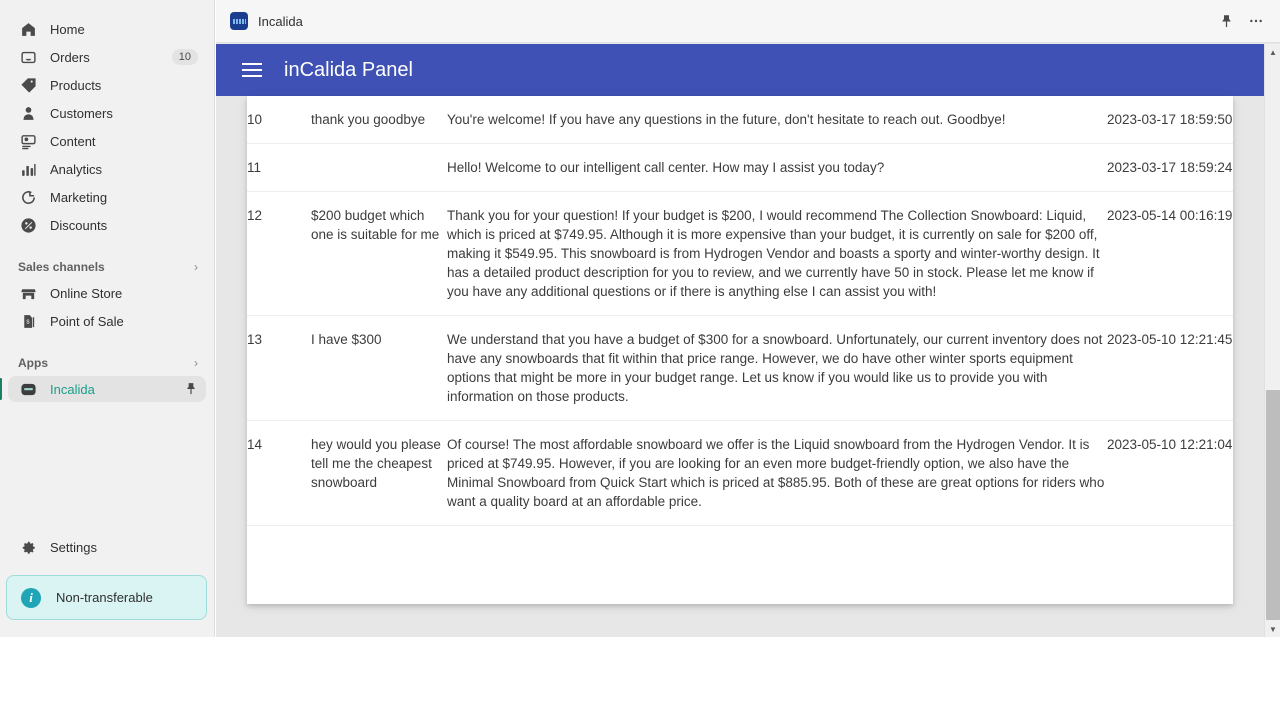  I want to click on scrollbar-thumb, so click(1273, 505).